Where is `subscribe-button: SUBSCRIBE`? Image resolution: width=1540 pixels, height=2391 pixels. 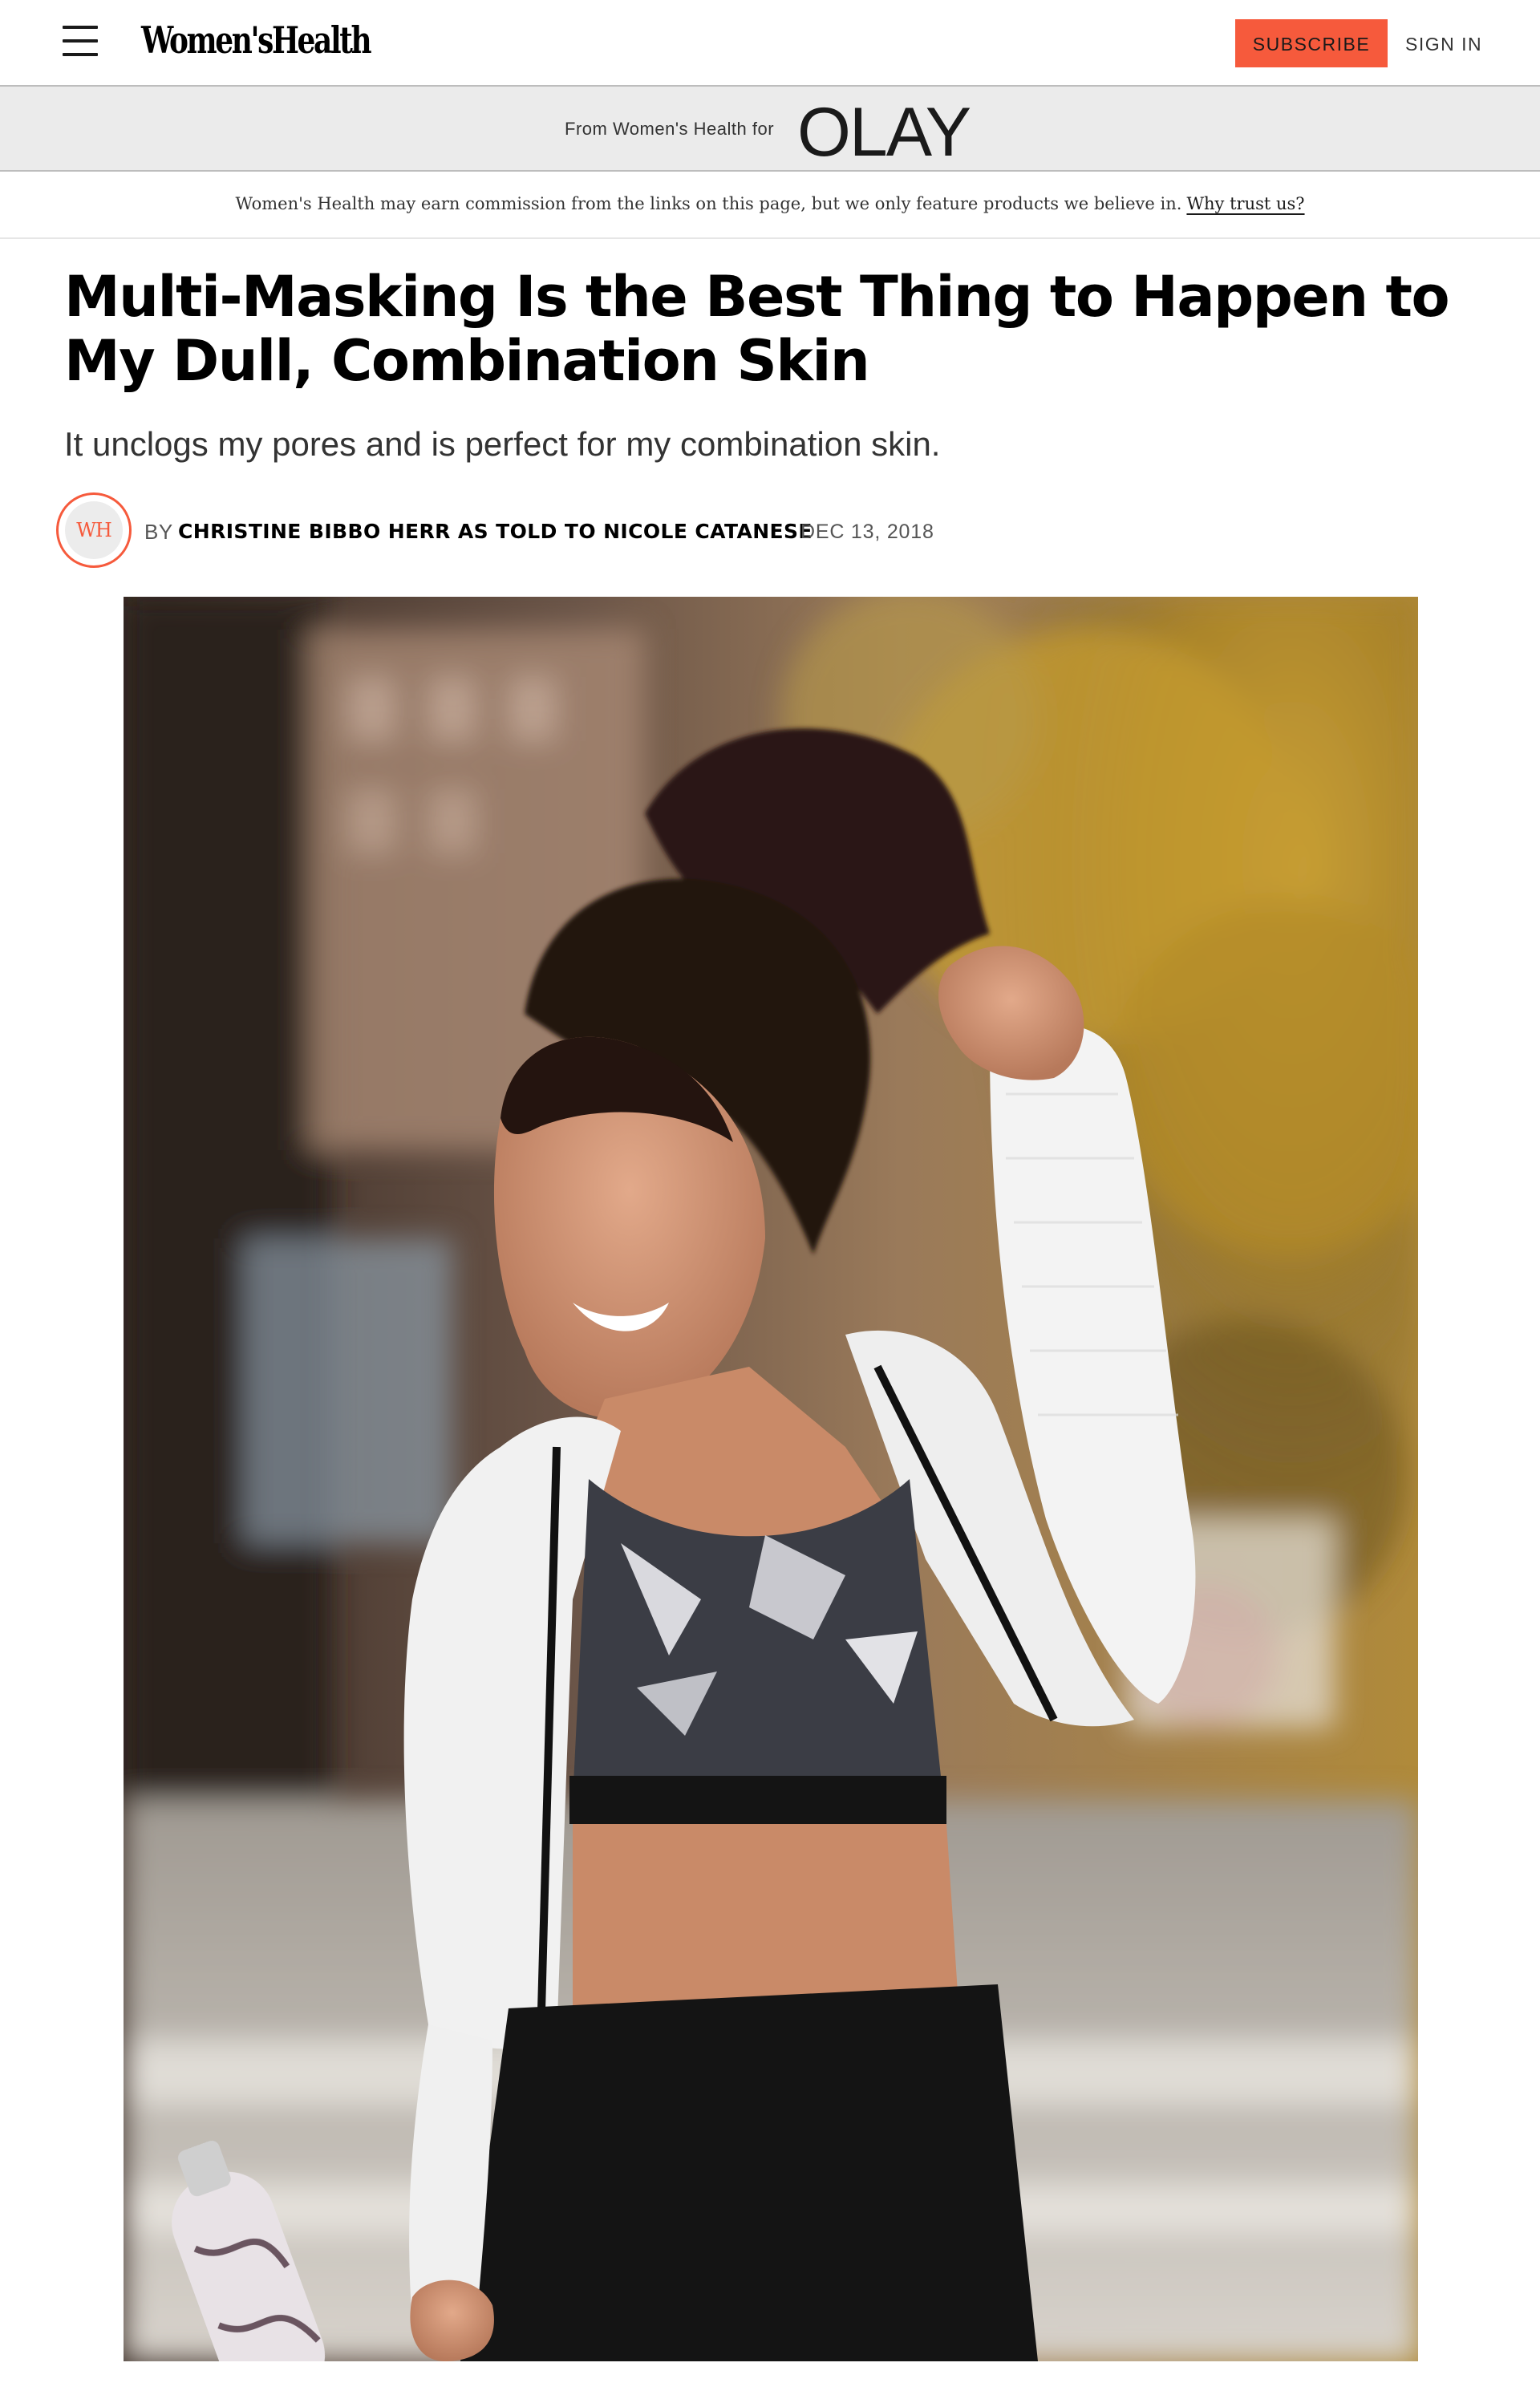 subscribe-button: SUBSCRIBE is located at coordinates (1311, 43).